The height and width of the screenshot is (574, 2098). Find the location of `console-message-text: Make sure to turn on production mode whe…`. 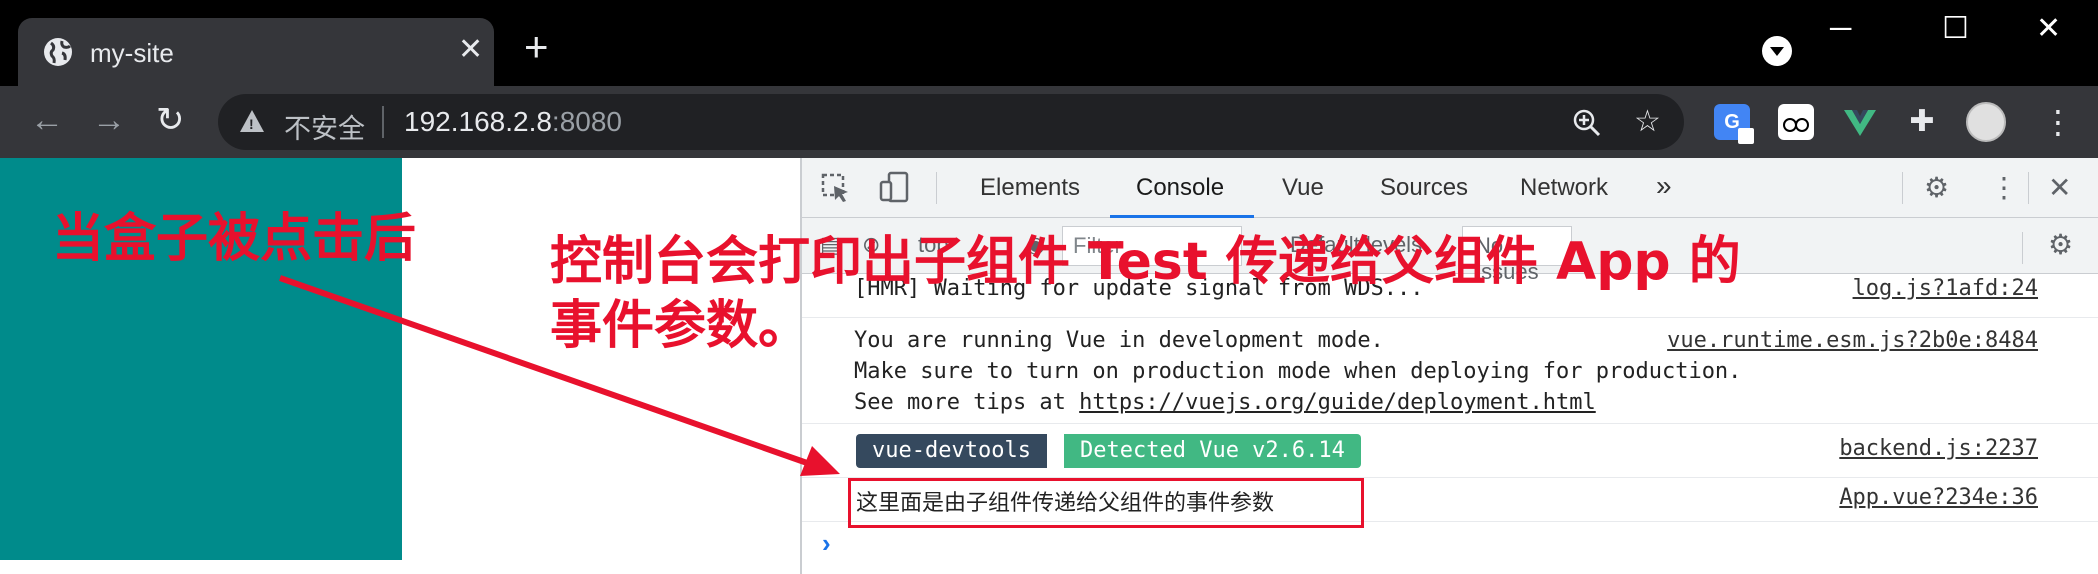

console-message-text: Make sure to turn on production mode whe… is located at coordinates (1298, 371).